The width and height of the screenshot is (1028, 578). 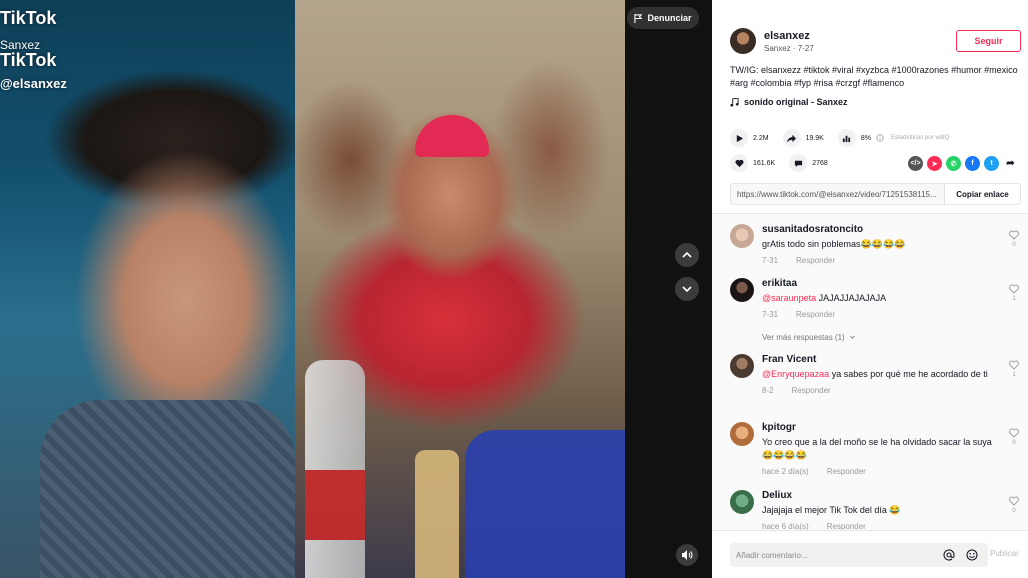 I want to click on volume-icon, so click(x=687, y=555).